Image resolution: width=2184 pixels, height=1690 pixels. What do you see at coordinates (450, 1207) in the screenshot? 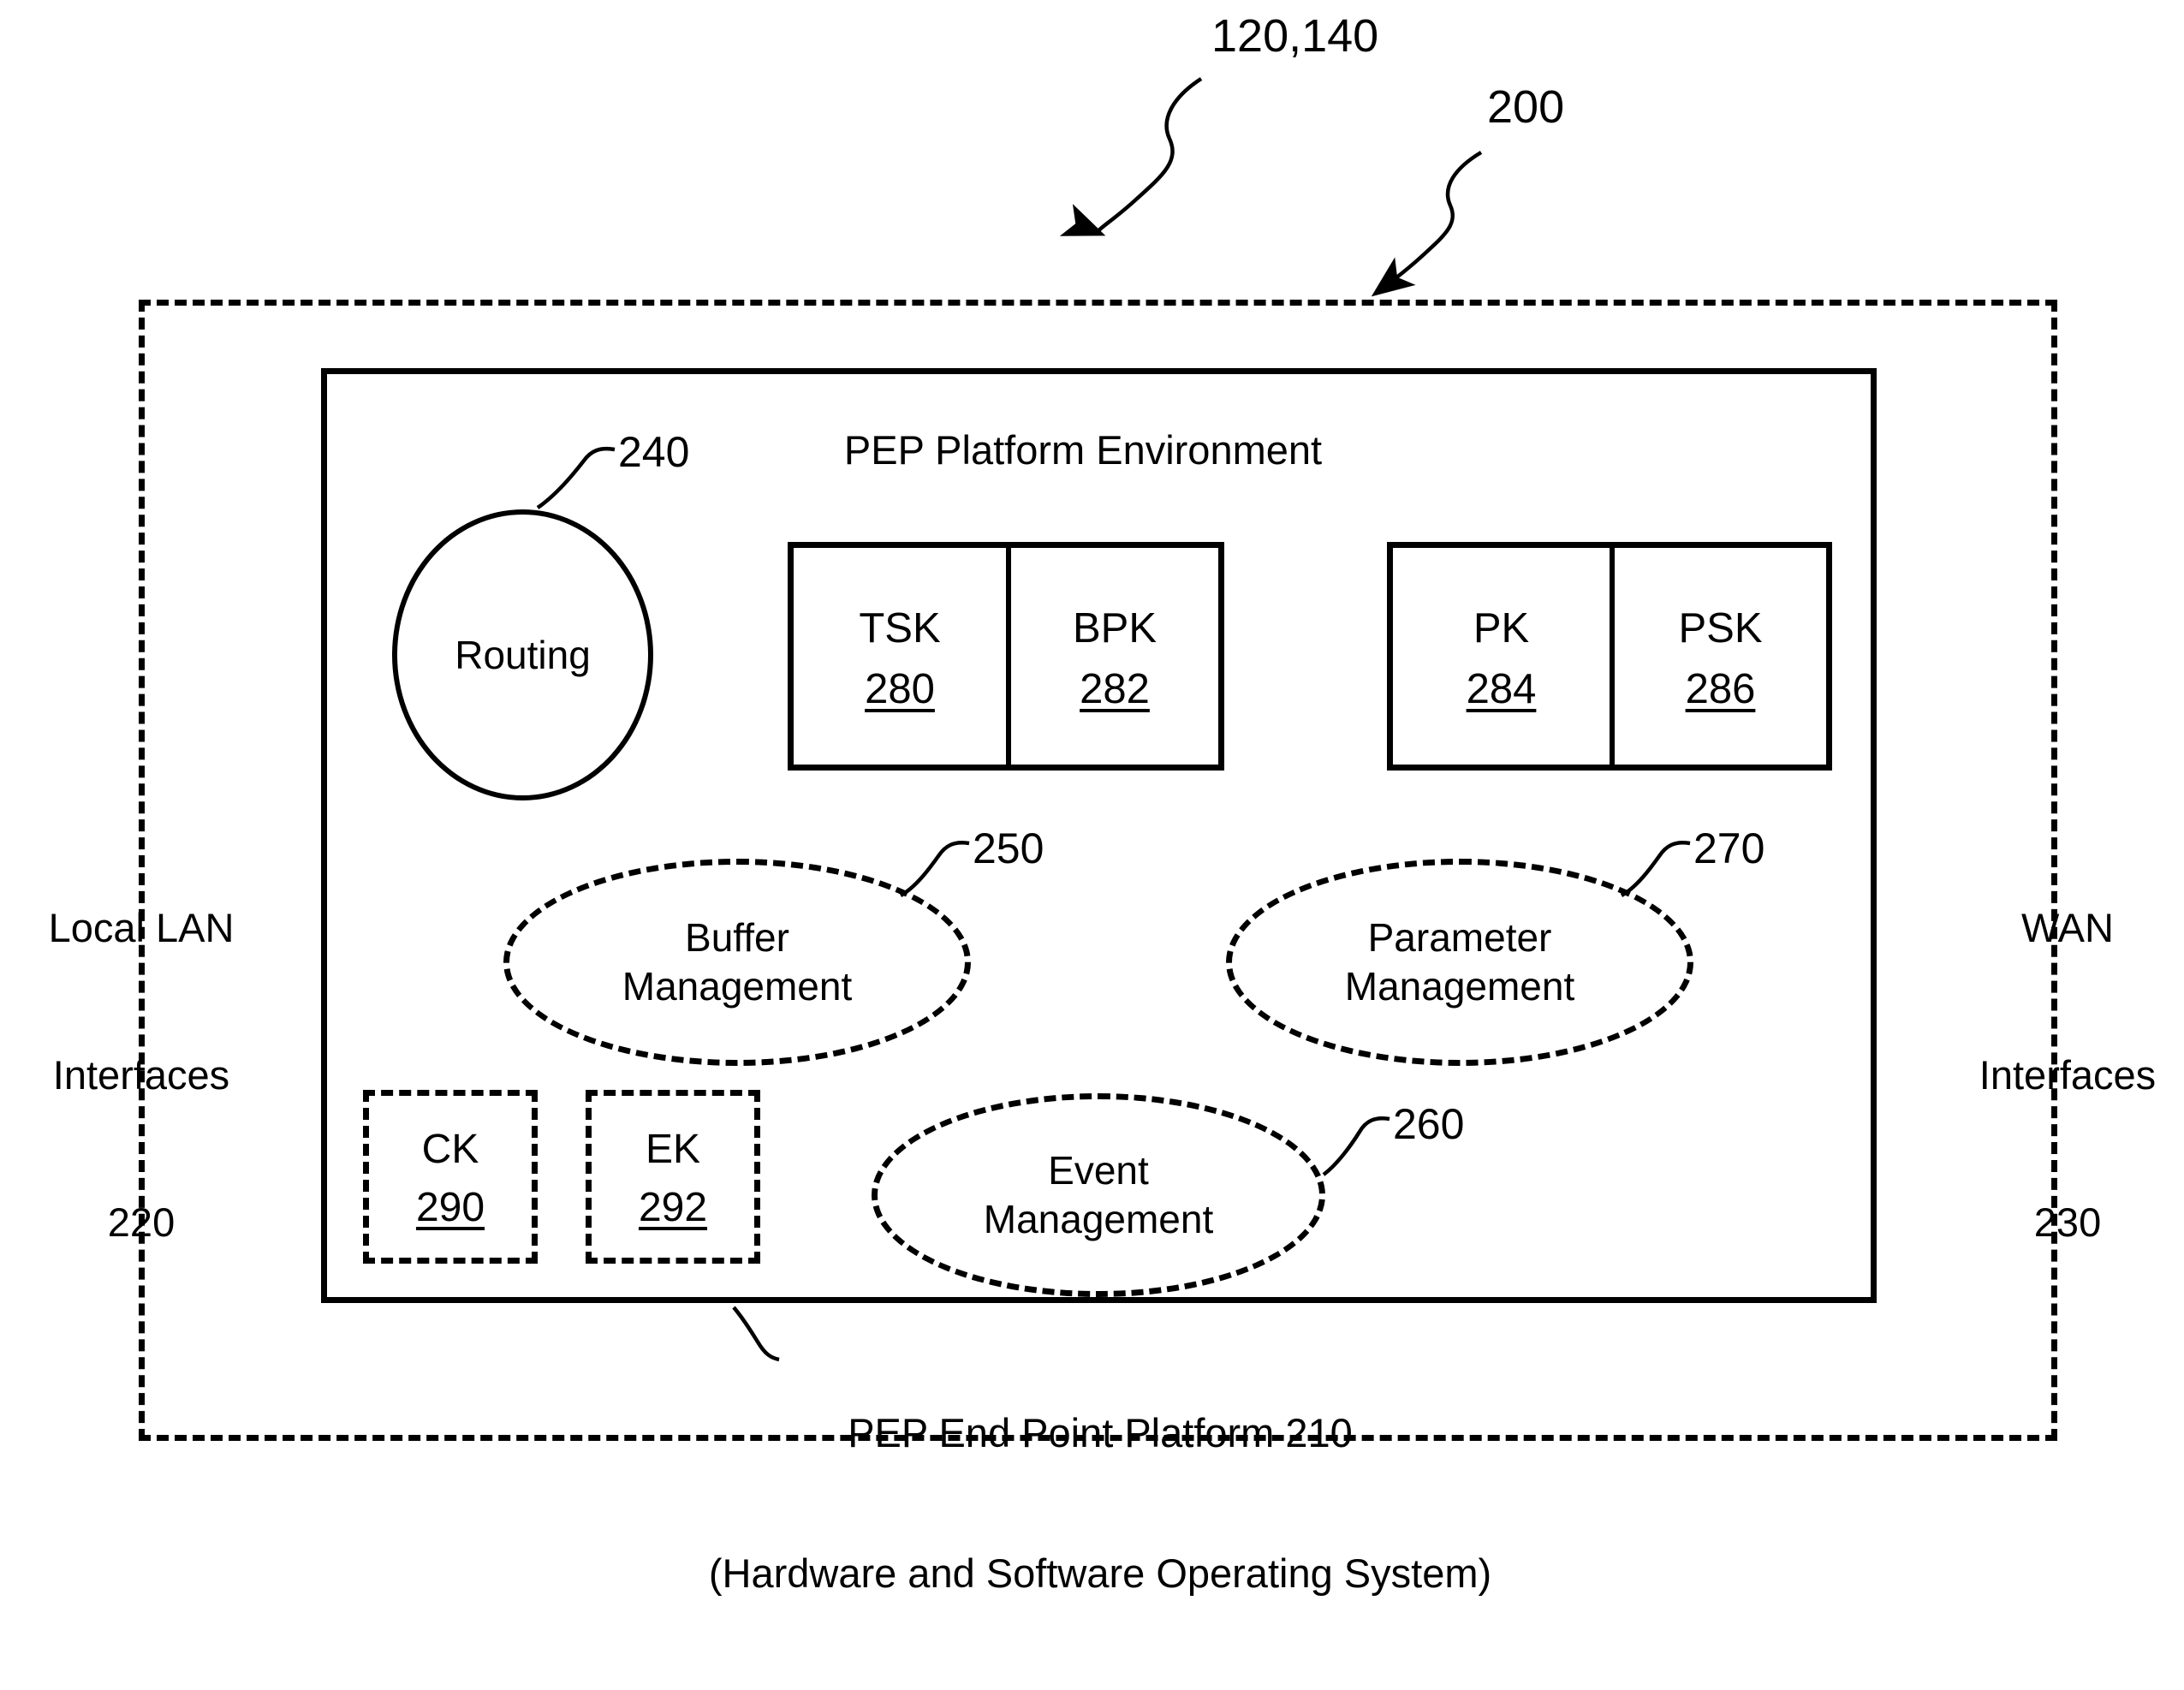
I see `key-box-ck-number: 290` at bounding box center [450, 1207].